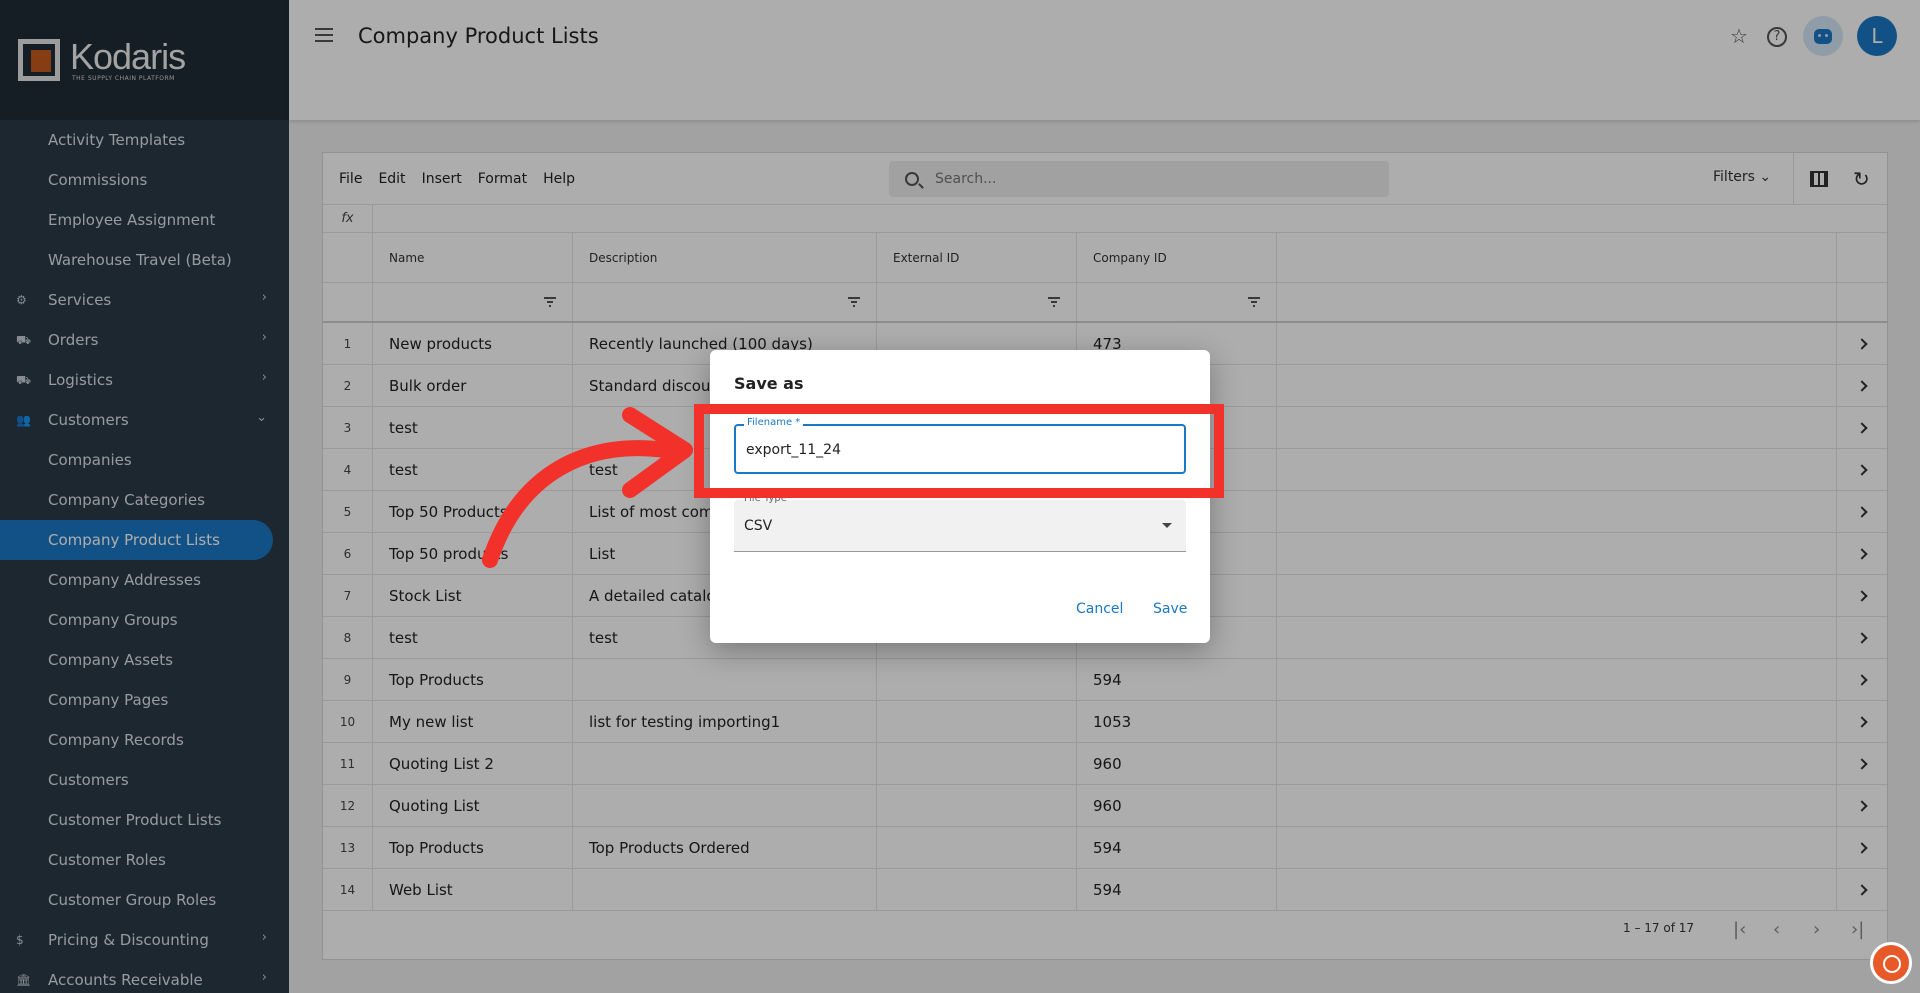  What do you see at coordinates (960, 522) in the screenshot?
I see `file-type-select: File Type CSV` at bounding box center [960, 522].